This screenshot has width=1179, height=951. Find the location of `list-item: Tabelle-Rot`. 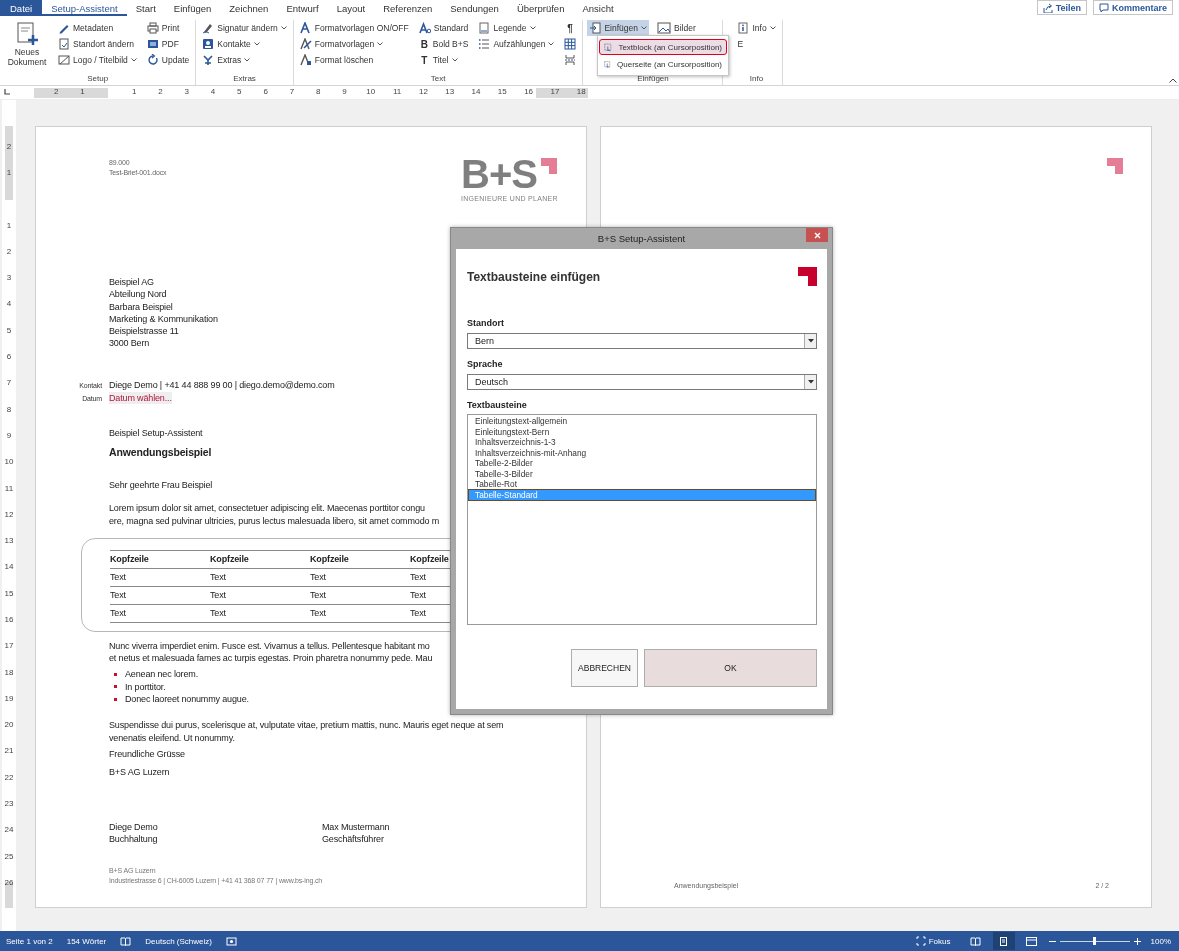

list-item: Tabelle-Rot is located at coordinates (642, 484).